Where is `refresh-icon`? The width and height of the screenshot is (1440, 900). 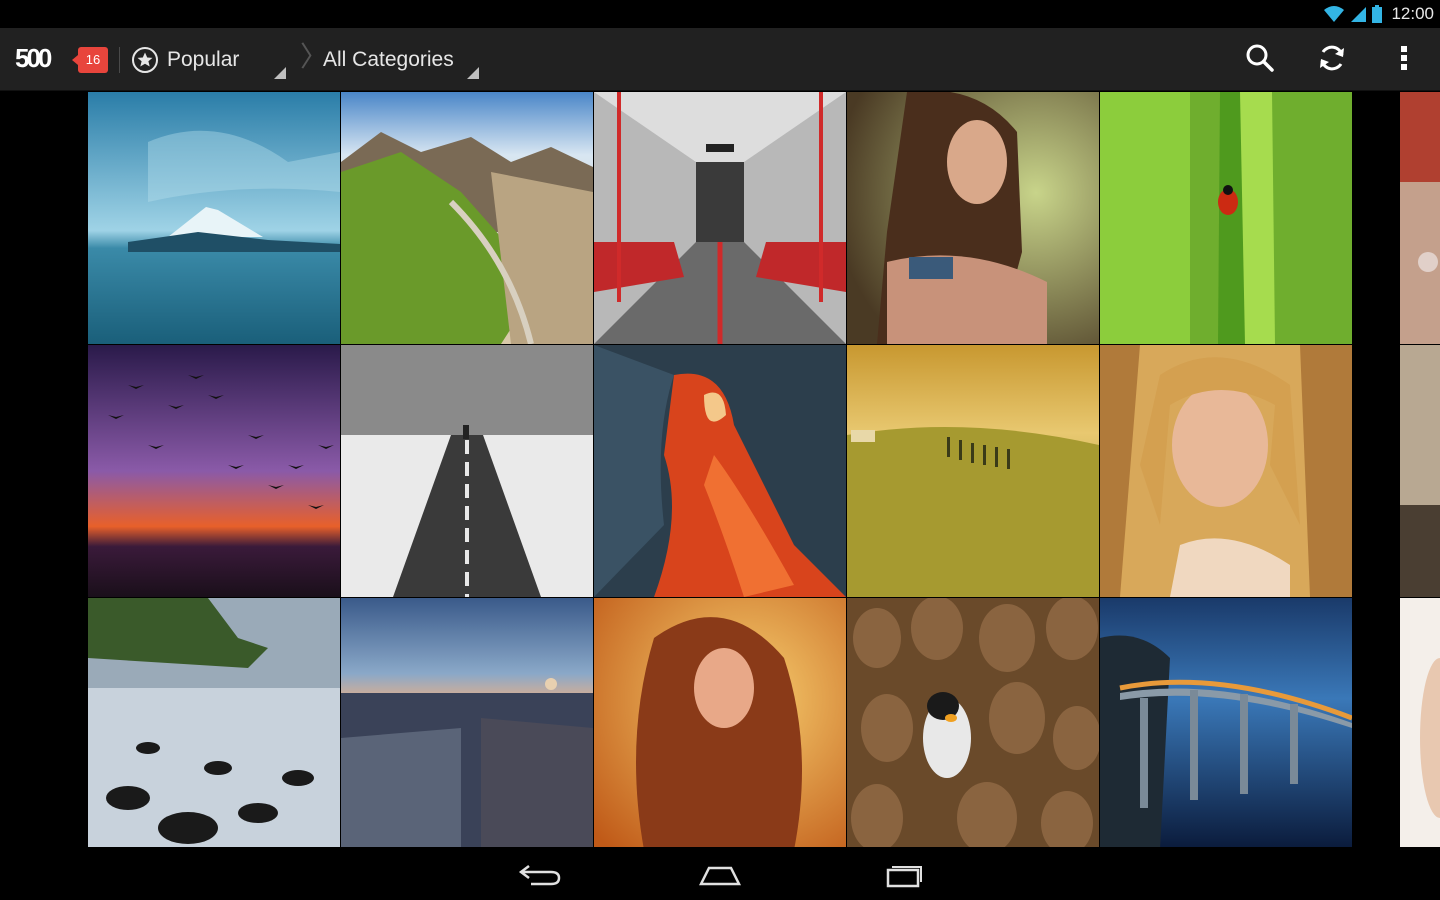 refresh-icon is located at coordinates (1332, 58).